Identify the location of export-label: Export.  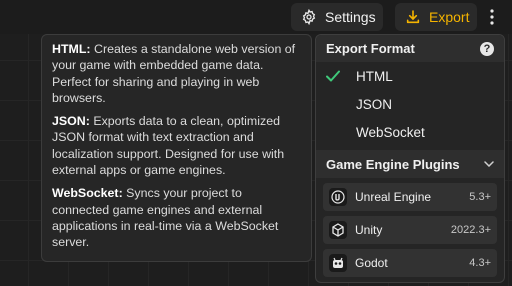
(449, 17).